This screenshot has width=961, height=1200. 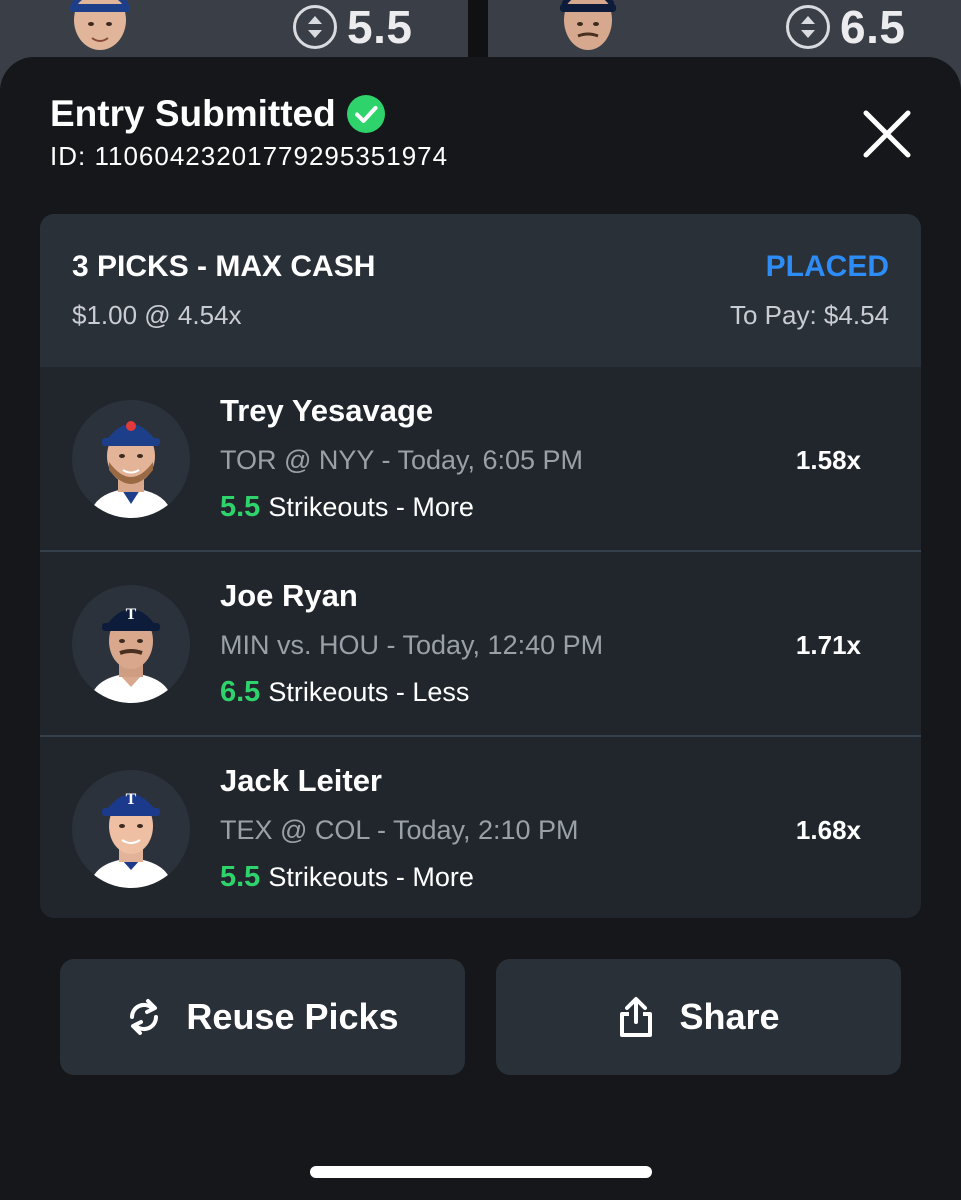 What do you see at coordinates (380, 27) in the screenshot?
I see `background-line-value: 5.5` at bounding box center [380, 27].